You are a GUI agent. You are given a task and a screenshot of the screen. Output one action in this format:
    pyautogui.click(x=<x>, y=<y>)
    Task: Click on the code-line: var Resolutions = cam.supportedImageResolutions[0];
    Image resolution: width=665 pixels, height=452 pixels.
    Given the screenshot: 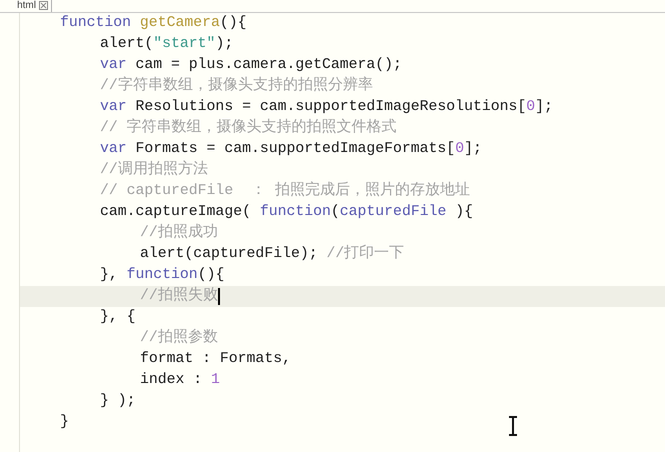 What is the action you would take?
    pyautogui.click(x=326, y=107)
    